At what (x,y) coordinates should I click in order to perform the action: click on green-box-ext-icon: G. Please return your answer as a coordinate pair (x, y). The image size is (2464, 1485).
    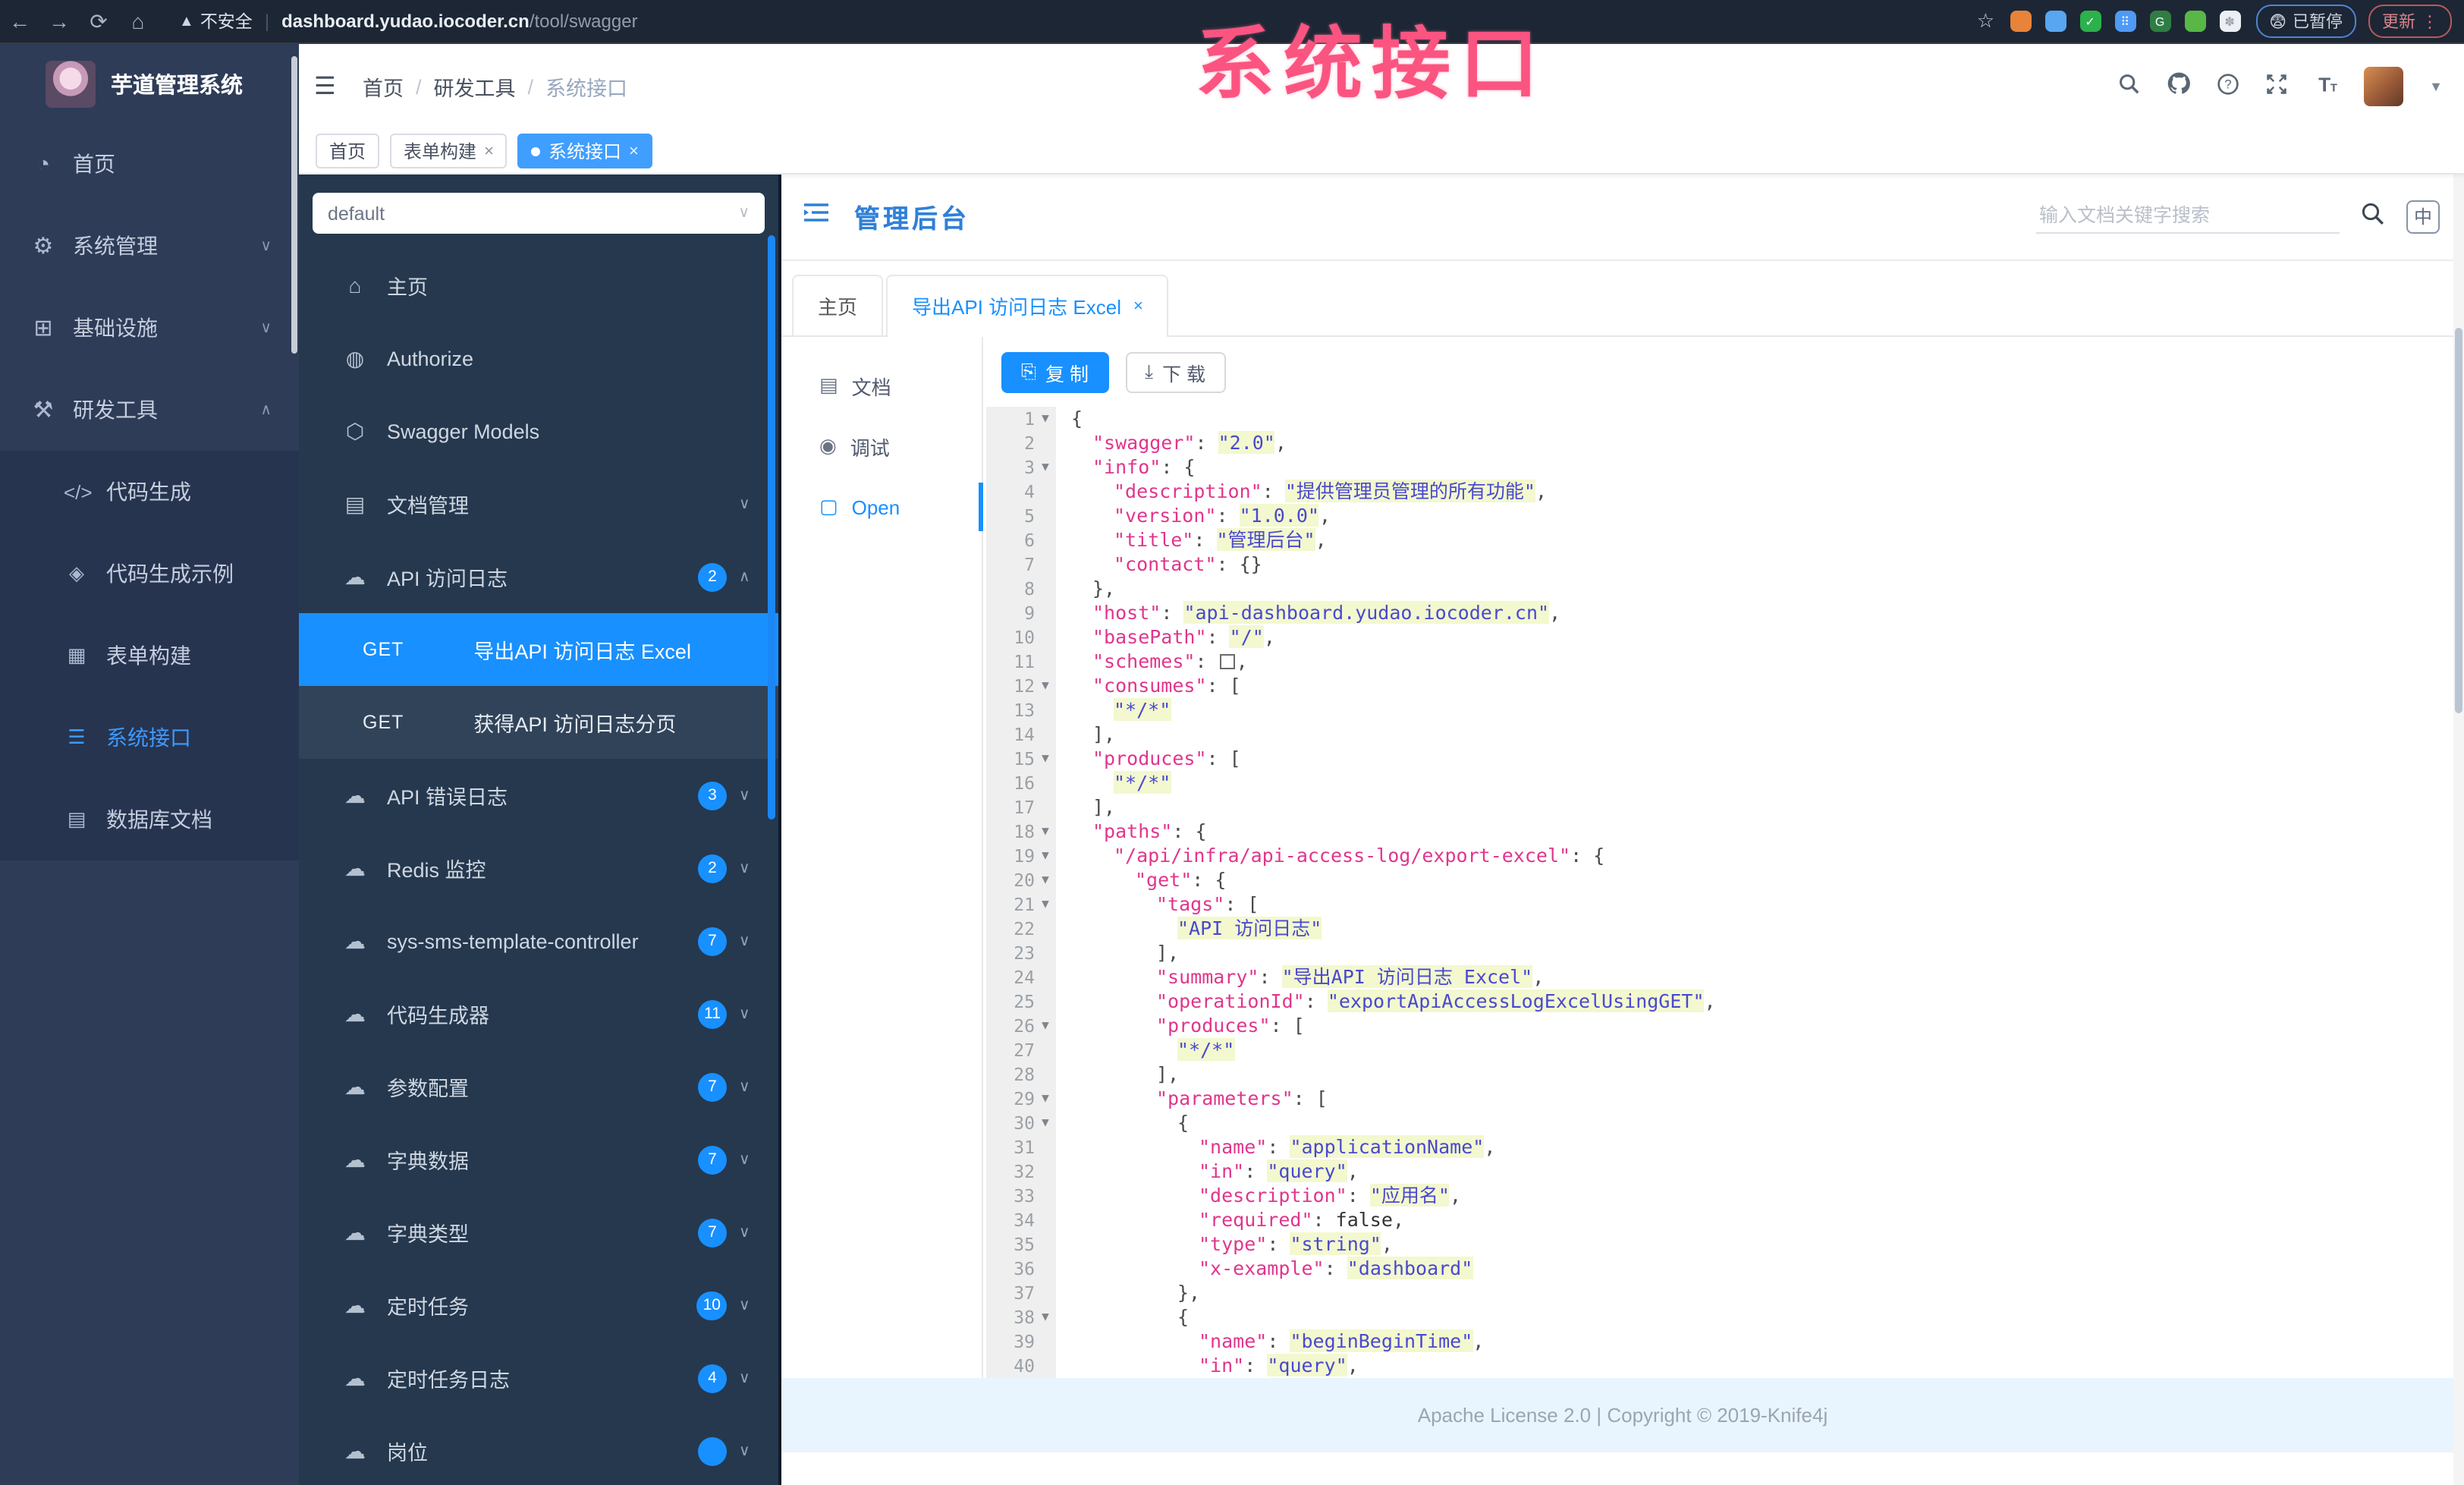
    Looking at the image, I should click on (2160, 21).